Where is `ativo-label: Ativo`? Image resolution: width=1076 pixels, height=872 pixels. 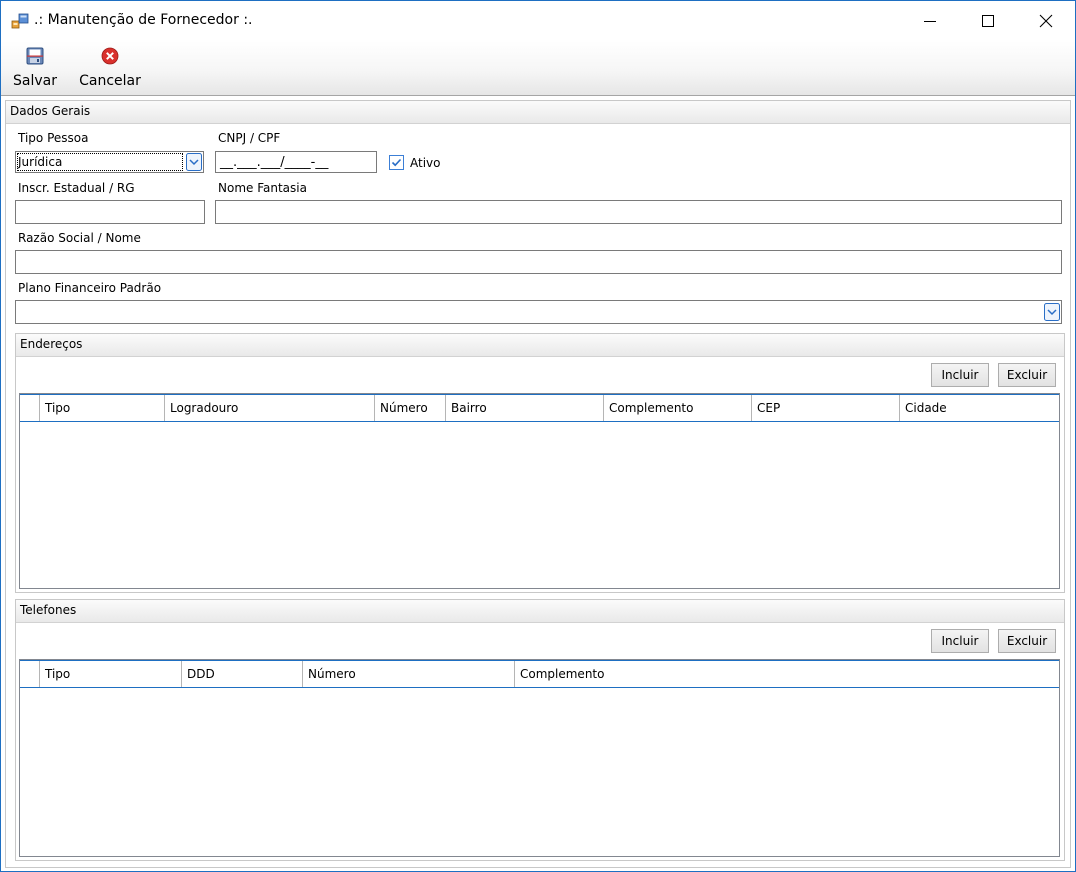
ativo-label: Ativo is located at coordinates (425, 163).